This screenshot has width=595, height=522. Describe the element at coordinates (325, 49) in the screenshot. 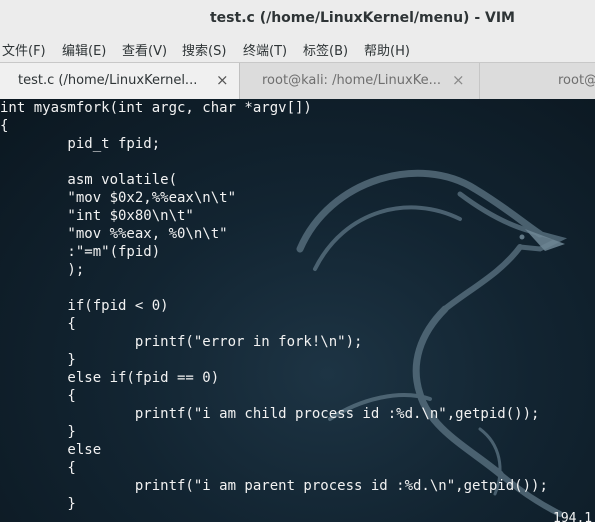

I see `menu-tabs: 标签(B)` at that location.